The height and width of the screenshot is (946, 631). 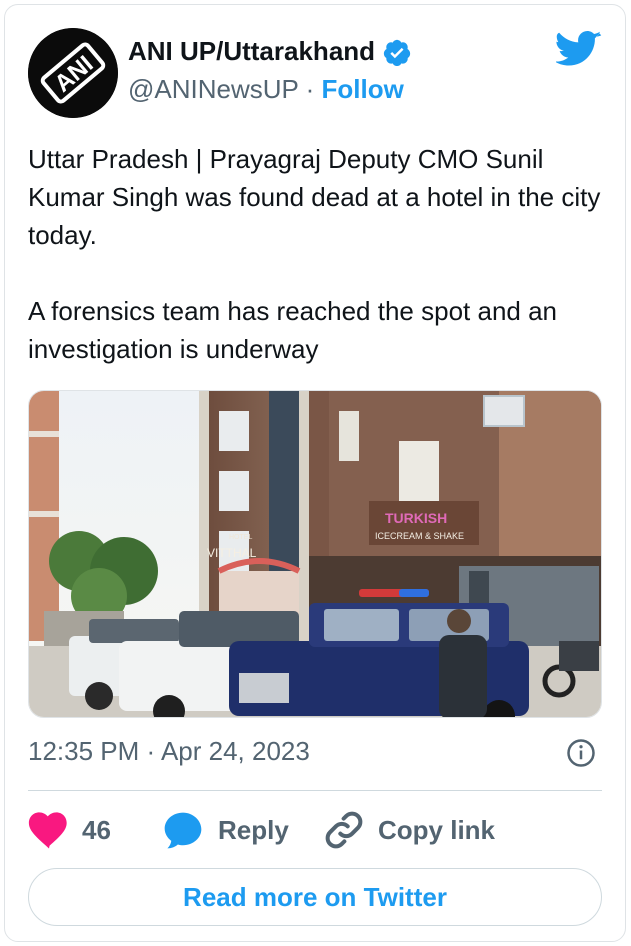 I want to click on shop-sign-subtitle: ICECREAM & SHAKE, so click(x=419, y=536).